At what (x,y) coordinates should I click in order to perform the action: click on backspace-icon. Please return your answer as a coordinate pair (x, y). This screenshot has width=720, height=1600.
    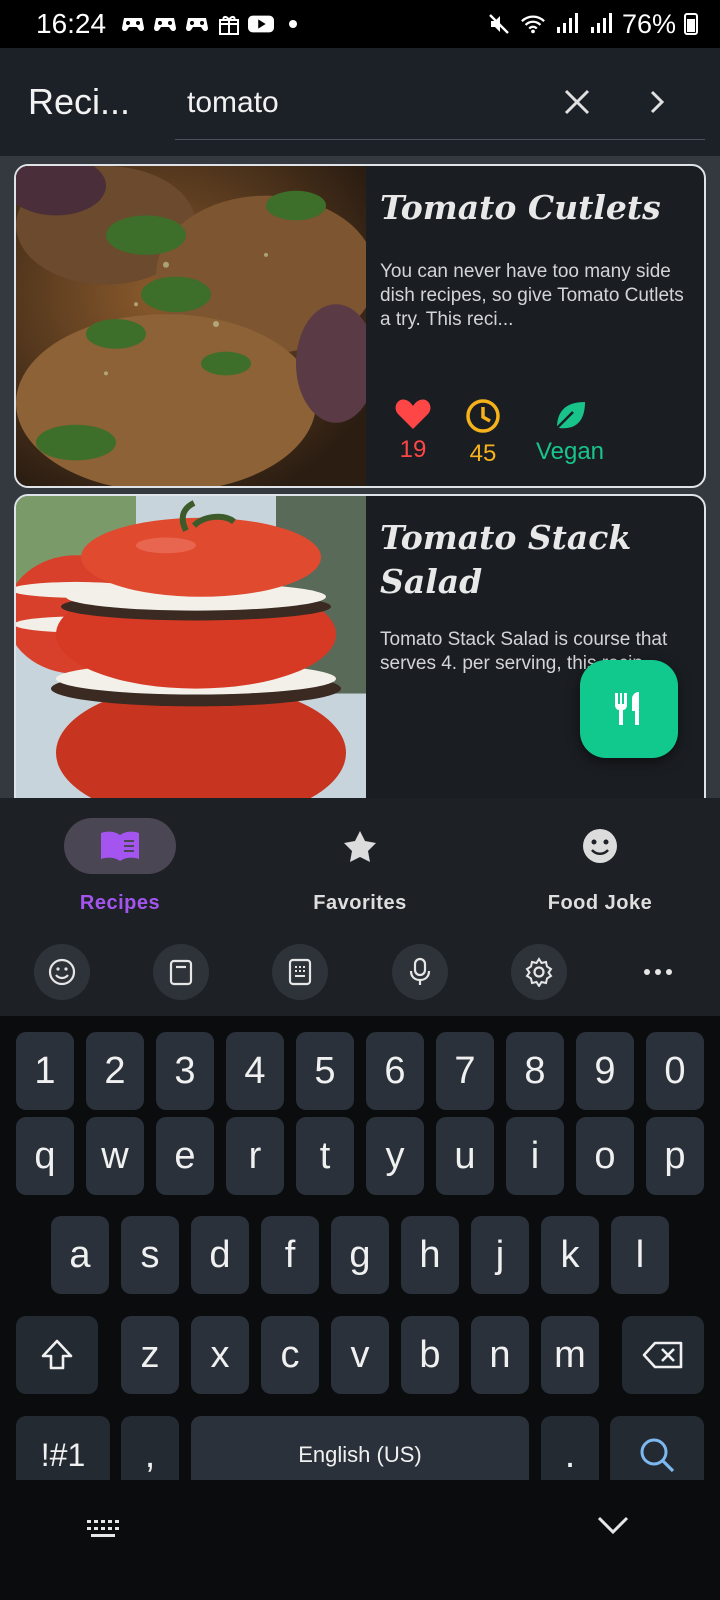
    Looking at the image, I should click on (662, 1355).